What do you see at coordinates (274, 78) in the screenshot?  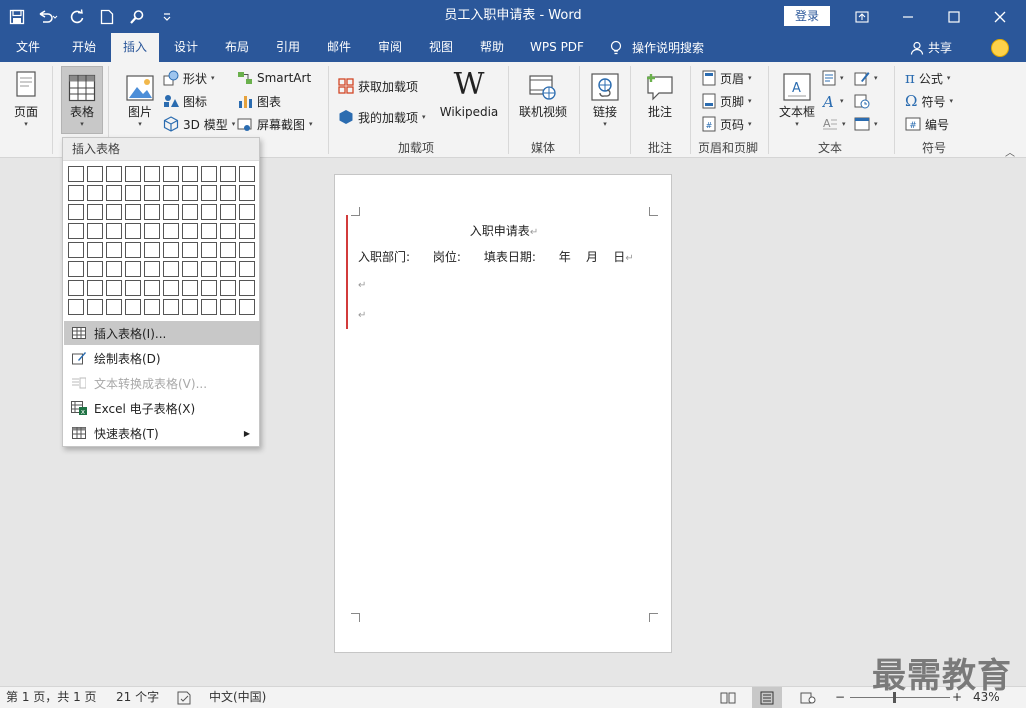 I see `smartart-button: SmartArt` at bounding box center [274, 78].